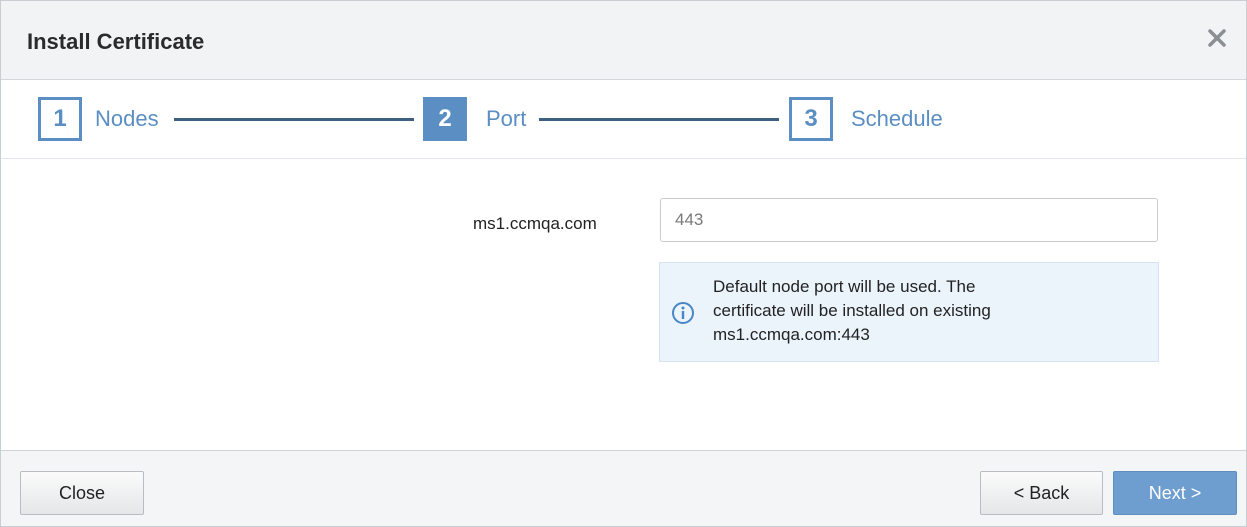 The height and width of the screenshot is (527, 1247). What do you see at coordinates (82, 493) in the screenshot?
I see `close-button: Close` at bounding box center [82, 493].